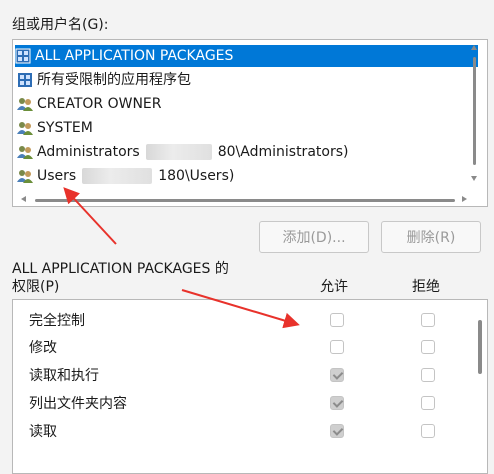 This screenshot has height=474, width=494. Describe the element at coordinates (99, 104) in the screenshot. I see `group-name: CREATOR OWNER` at that location.